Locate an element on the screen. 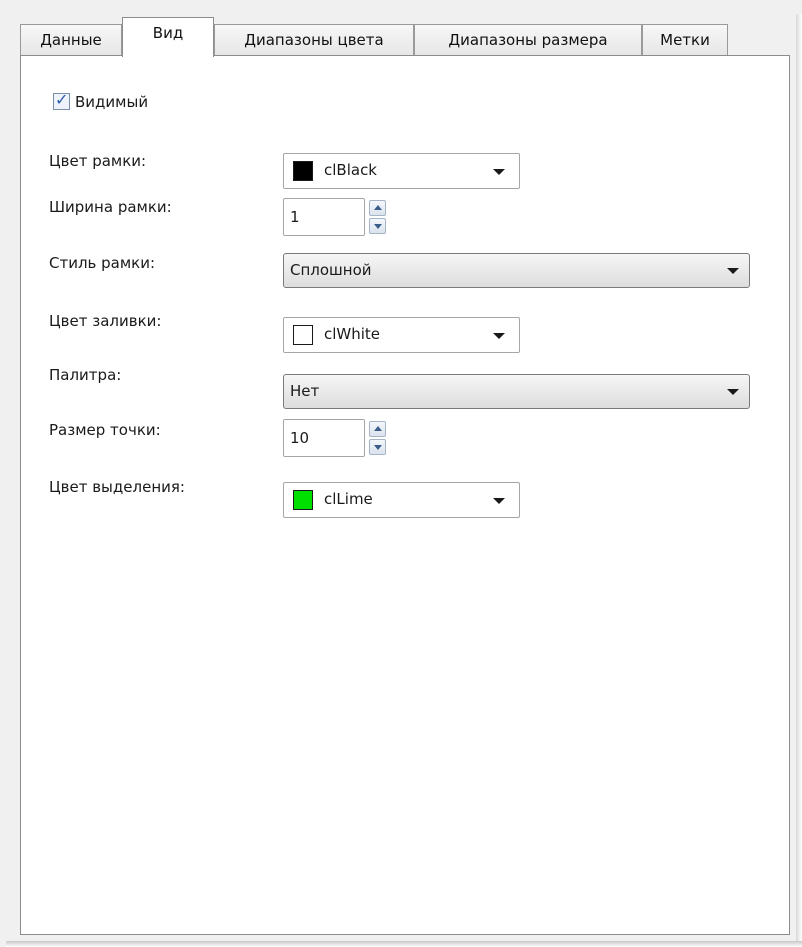  visible-checkbox: ✓ is located at coordinates (61, 100).